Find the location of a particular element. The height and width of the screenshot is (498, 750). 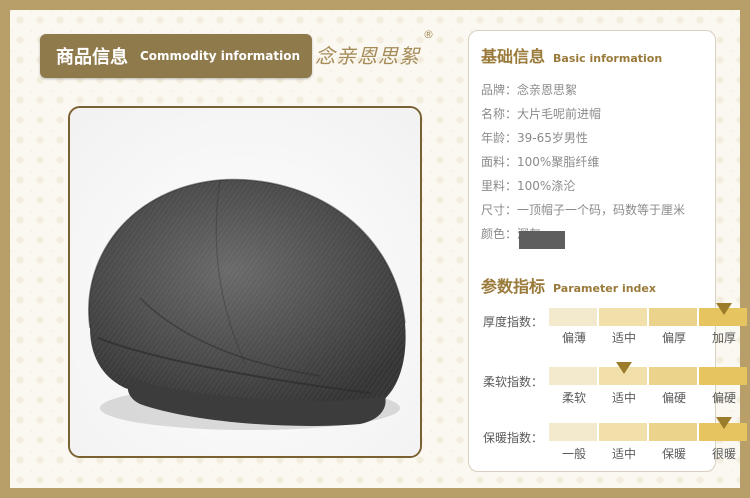

param-scale-softness: 柔软 适中 偏硬 偏硬 is located at coordinates (649, 397).